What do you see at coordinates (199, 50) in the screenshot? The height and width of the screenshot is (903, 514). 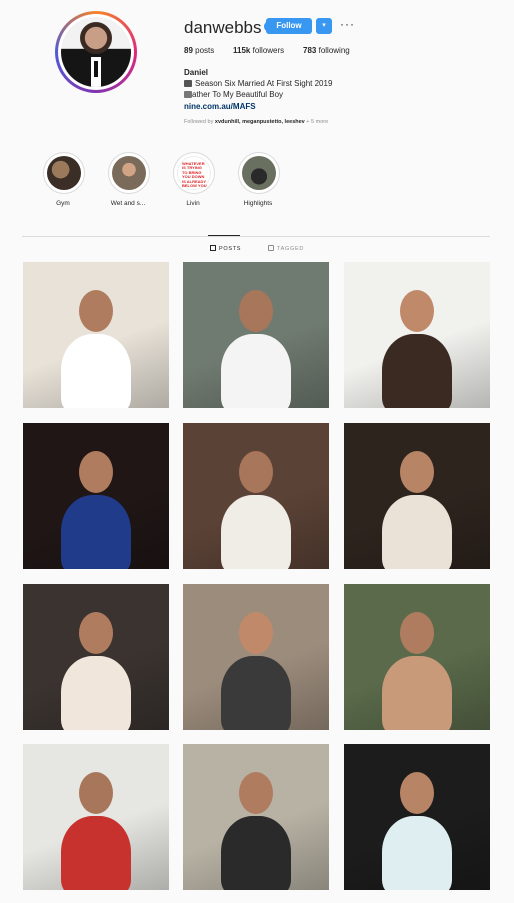 I see `posts-stat: 89 posts` at bounding box center [199, 50].